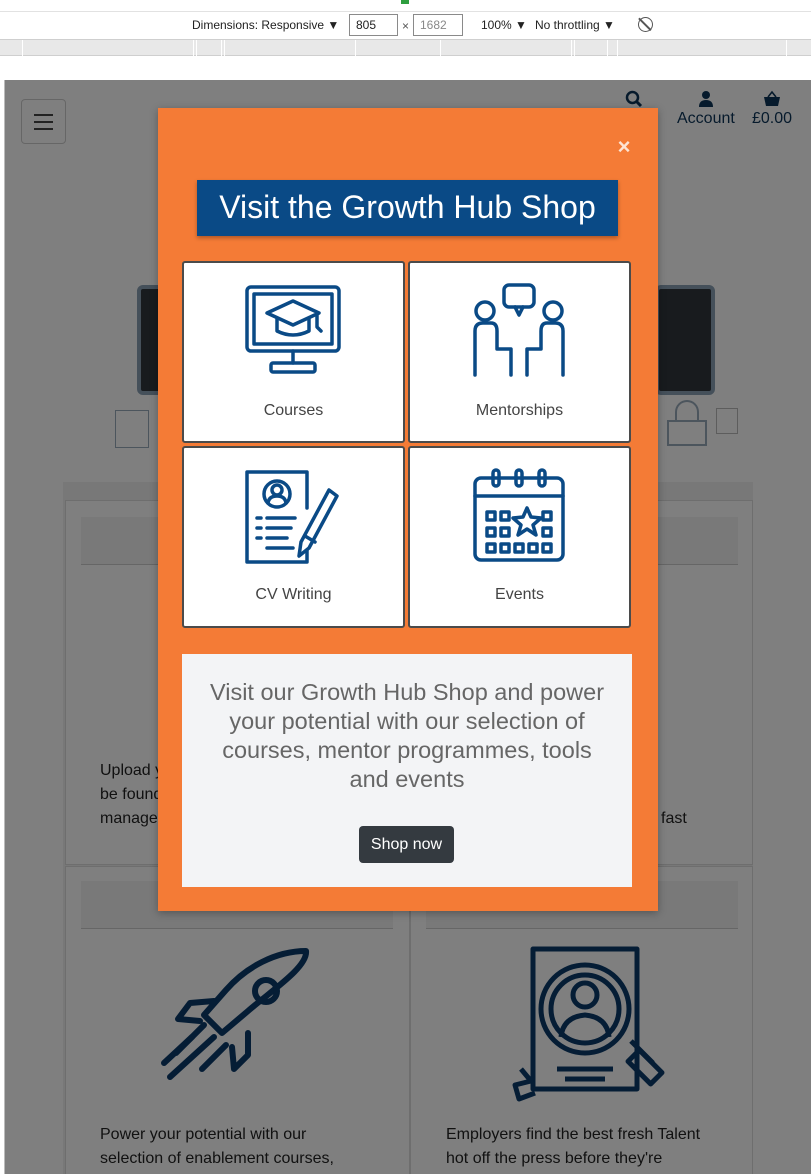  What do you see at coordinates (406, 844) in the screenshot?
I see `shop-now-button: Shop now` at bounding box center [406, 844].